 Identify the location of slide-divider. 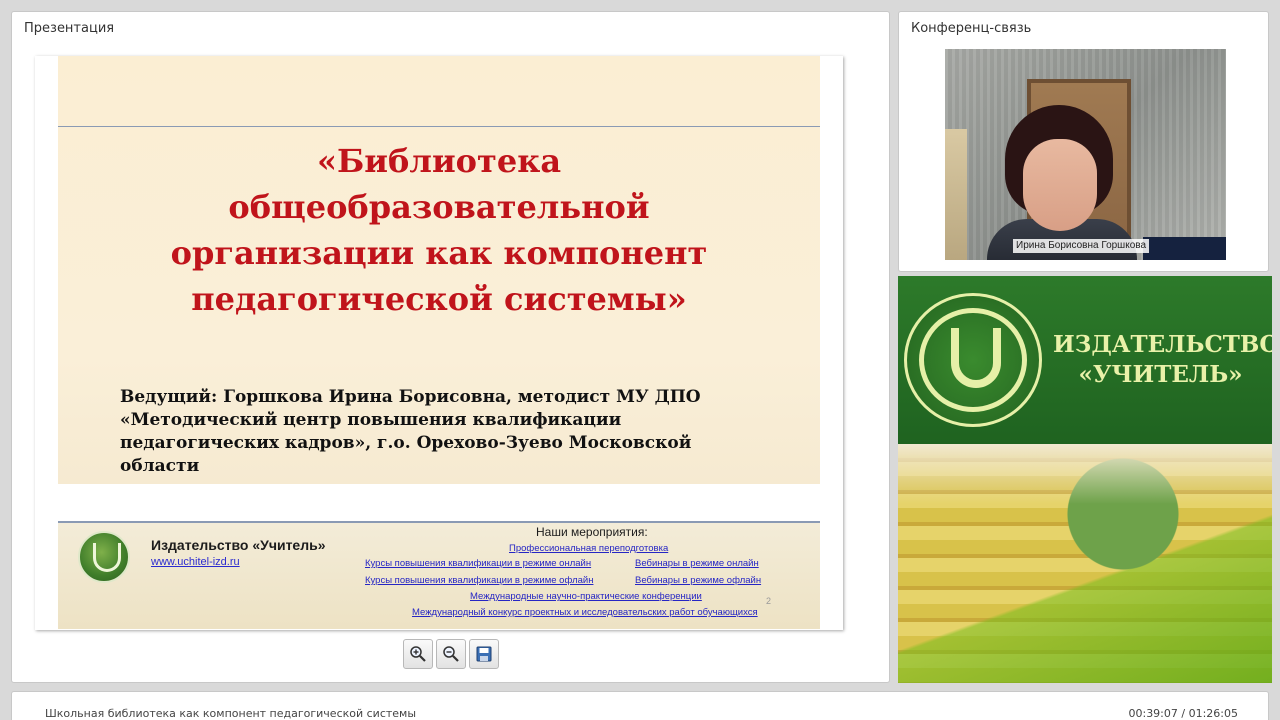
(439, 126).